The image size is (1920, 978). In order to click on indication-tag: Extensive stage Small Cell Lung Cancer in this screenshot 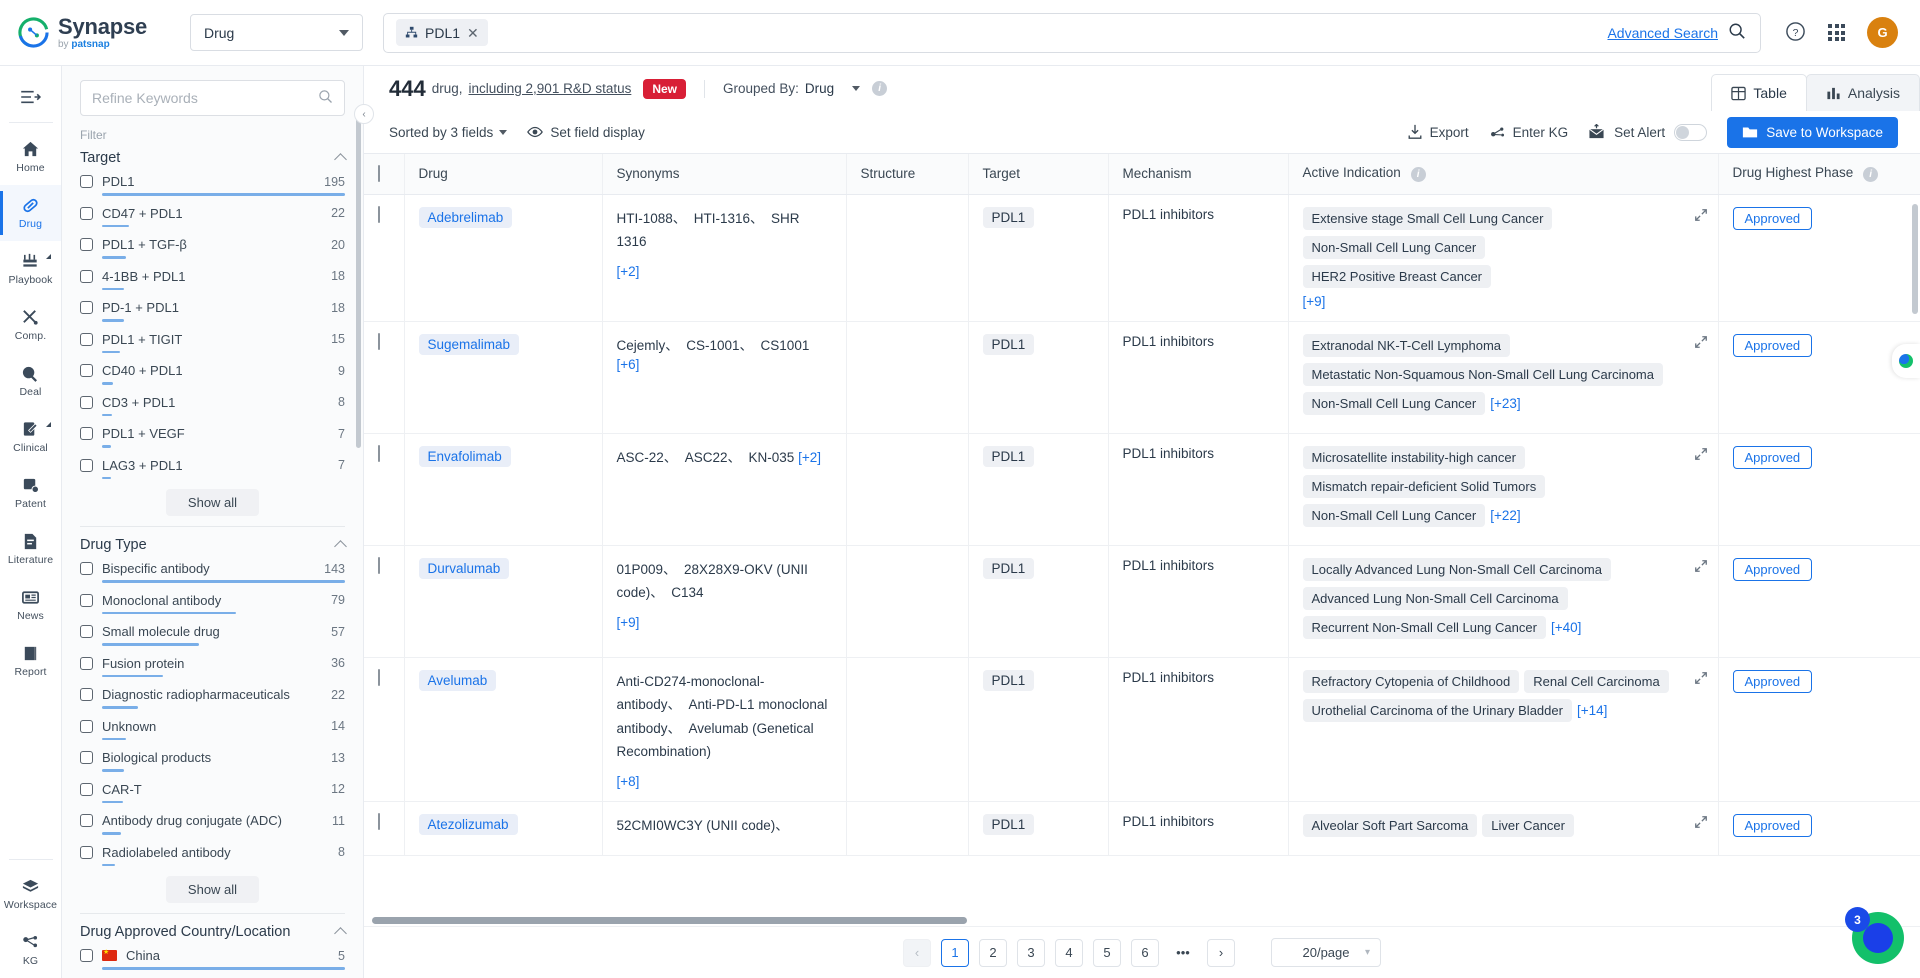, I will do `click(1427, 218)`.